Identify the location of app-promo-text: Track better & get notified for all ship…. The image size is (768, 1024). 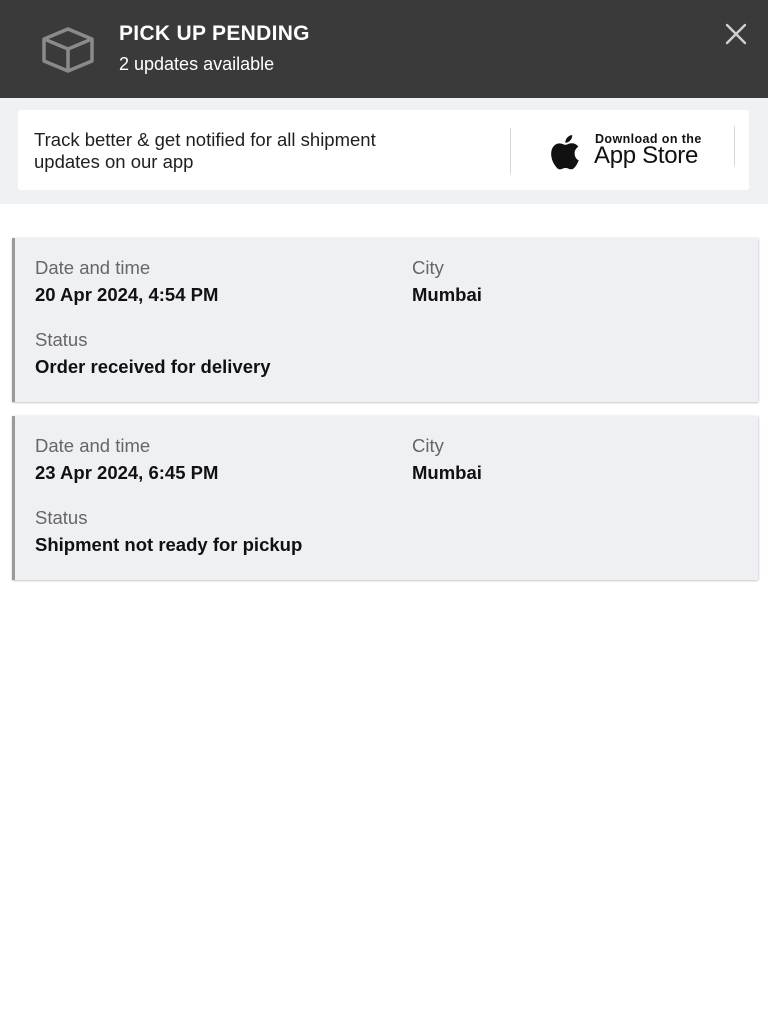
(205, 150).